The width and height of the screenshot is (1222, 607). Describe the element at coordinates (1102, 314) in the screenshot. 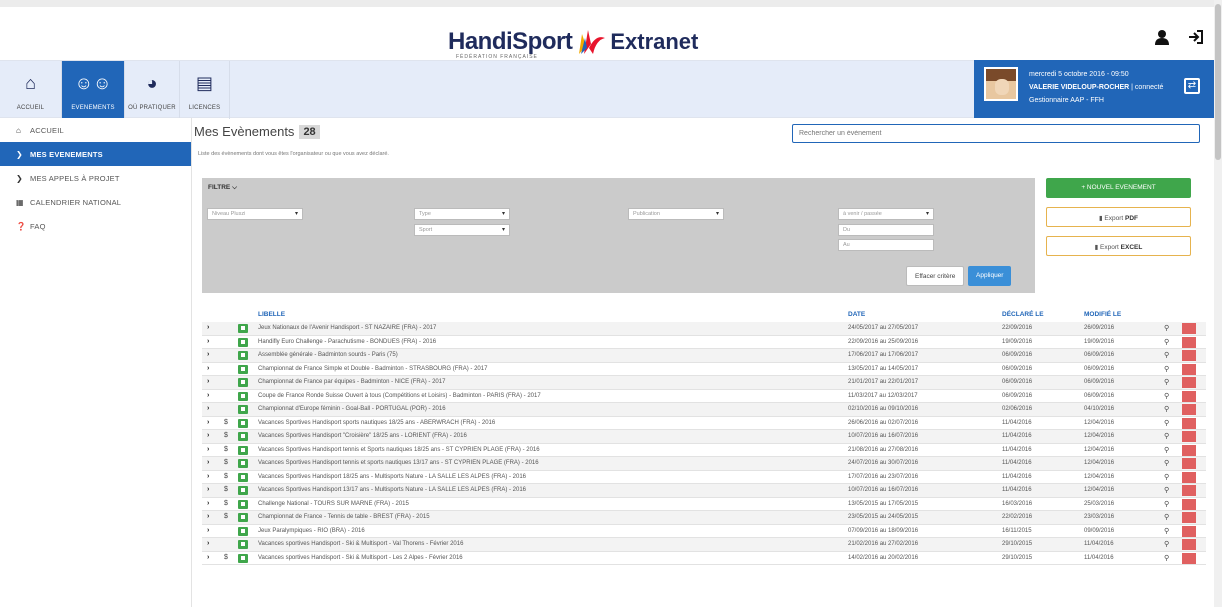

I see `col-modifie: MODIFIÉ LE` at that location.